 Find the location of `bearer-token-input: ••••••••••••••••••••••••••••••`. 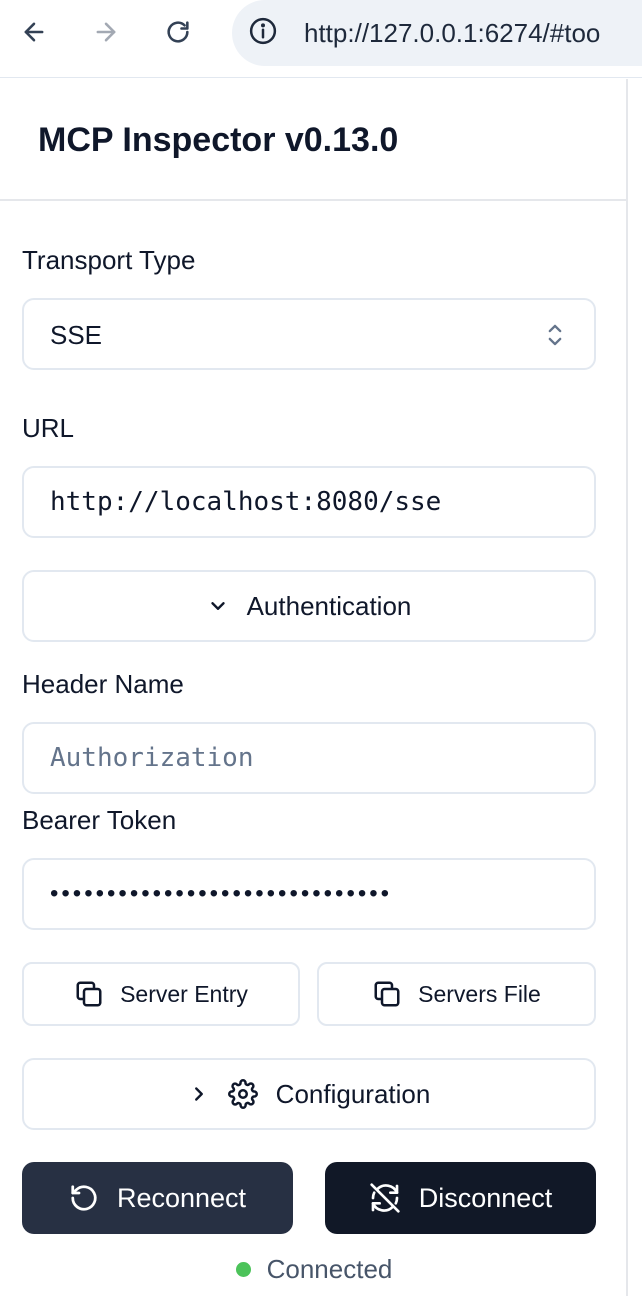

bearer-token-input: •••••••••••••••••••••••••••••• is located at coordinates (309, 894).